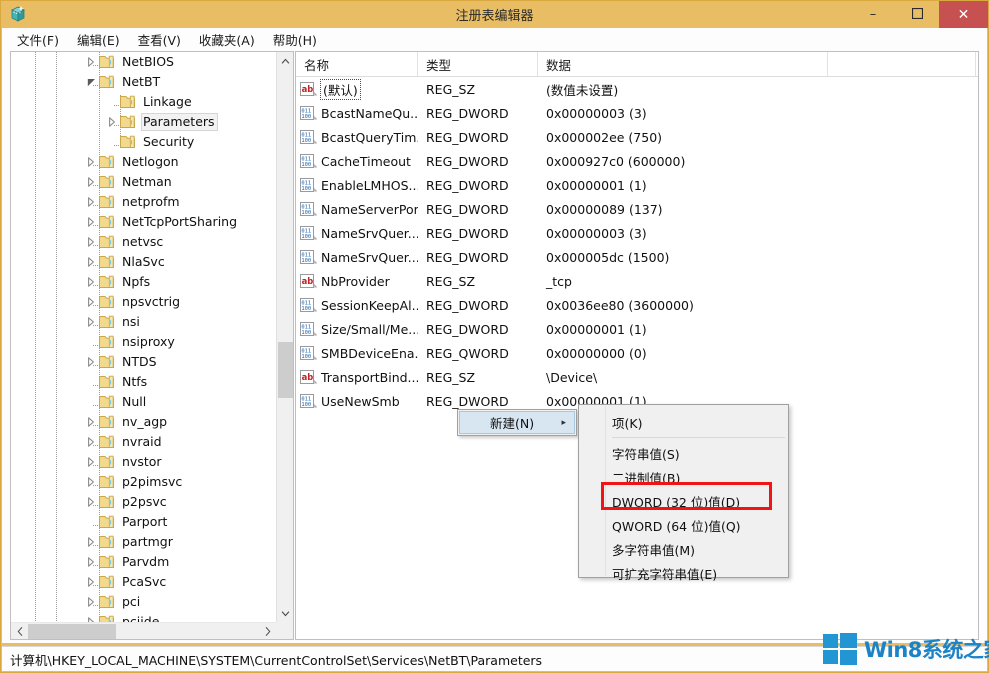 The height and width of the screenshot is (673, 989). Describe the element at coordinates (143, 442) in the screenshot. I see `tree-item-nvraid: nvraid` at that location.